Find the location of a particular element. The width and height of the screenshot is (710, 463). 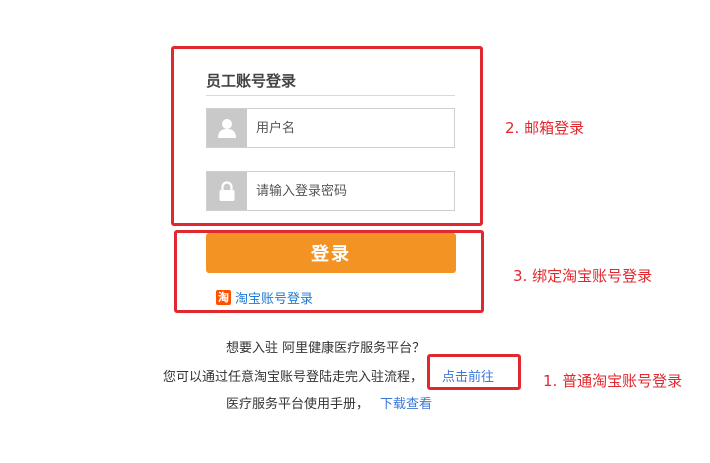

annotation-normal-taobao: 1. 普通淘宝账号登录 is located at coordinates (613, 381).